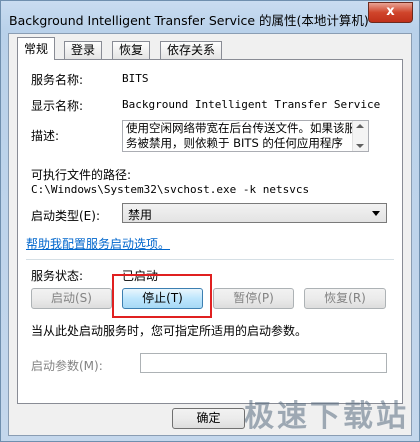 The height and width of the screenshot is (442, 420). I want to click on service-name-value: BITS, so click(135, 78).